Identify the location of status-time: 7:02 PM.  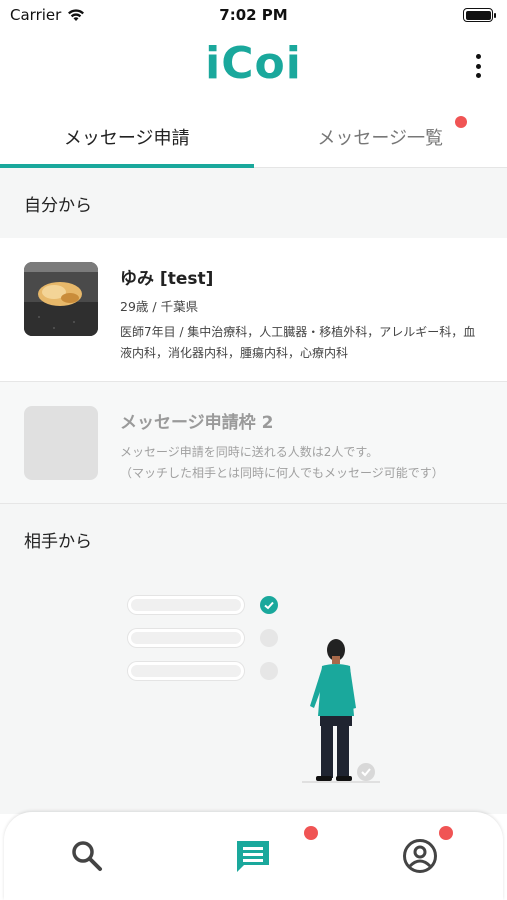
(253, 15).